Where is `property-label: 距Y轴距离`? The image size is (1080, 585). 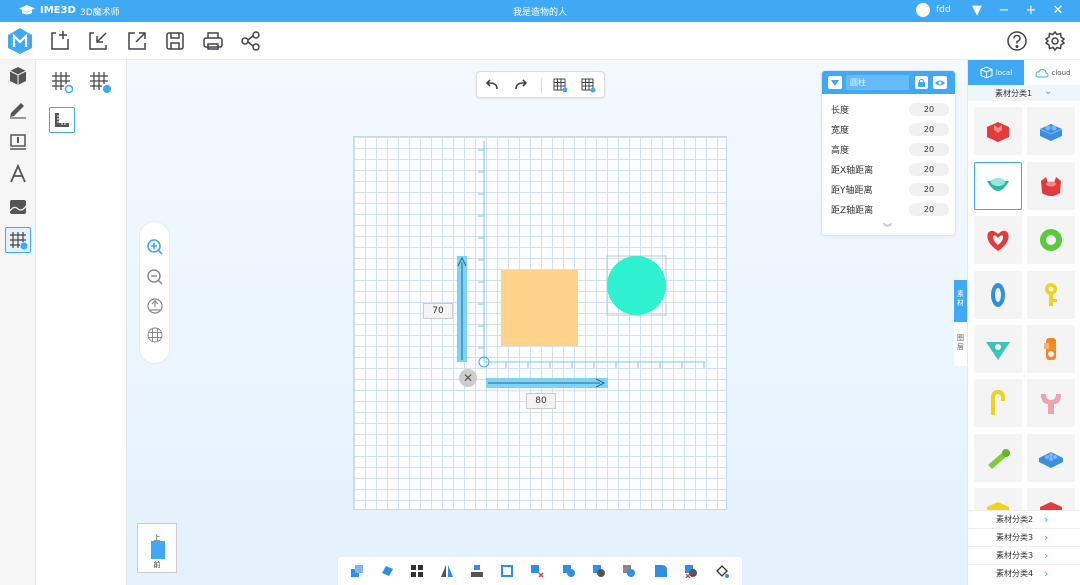
property-label: 距Y轴距离 is located at coordinates (852, 190).